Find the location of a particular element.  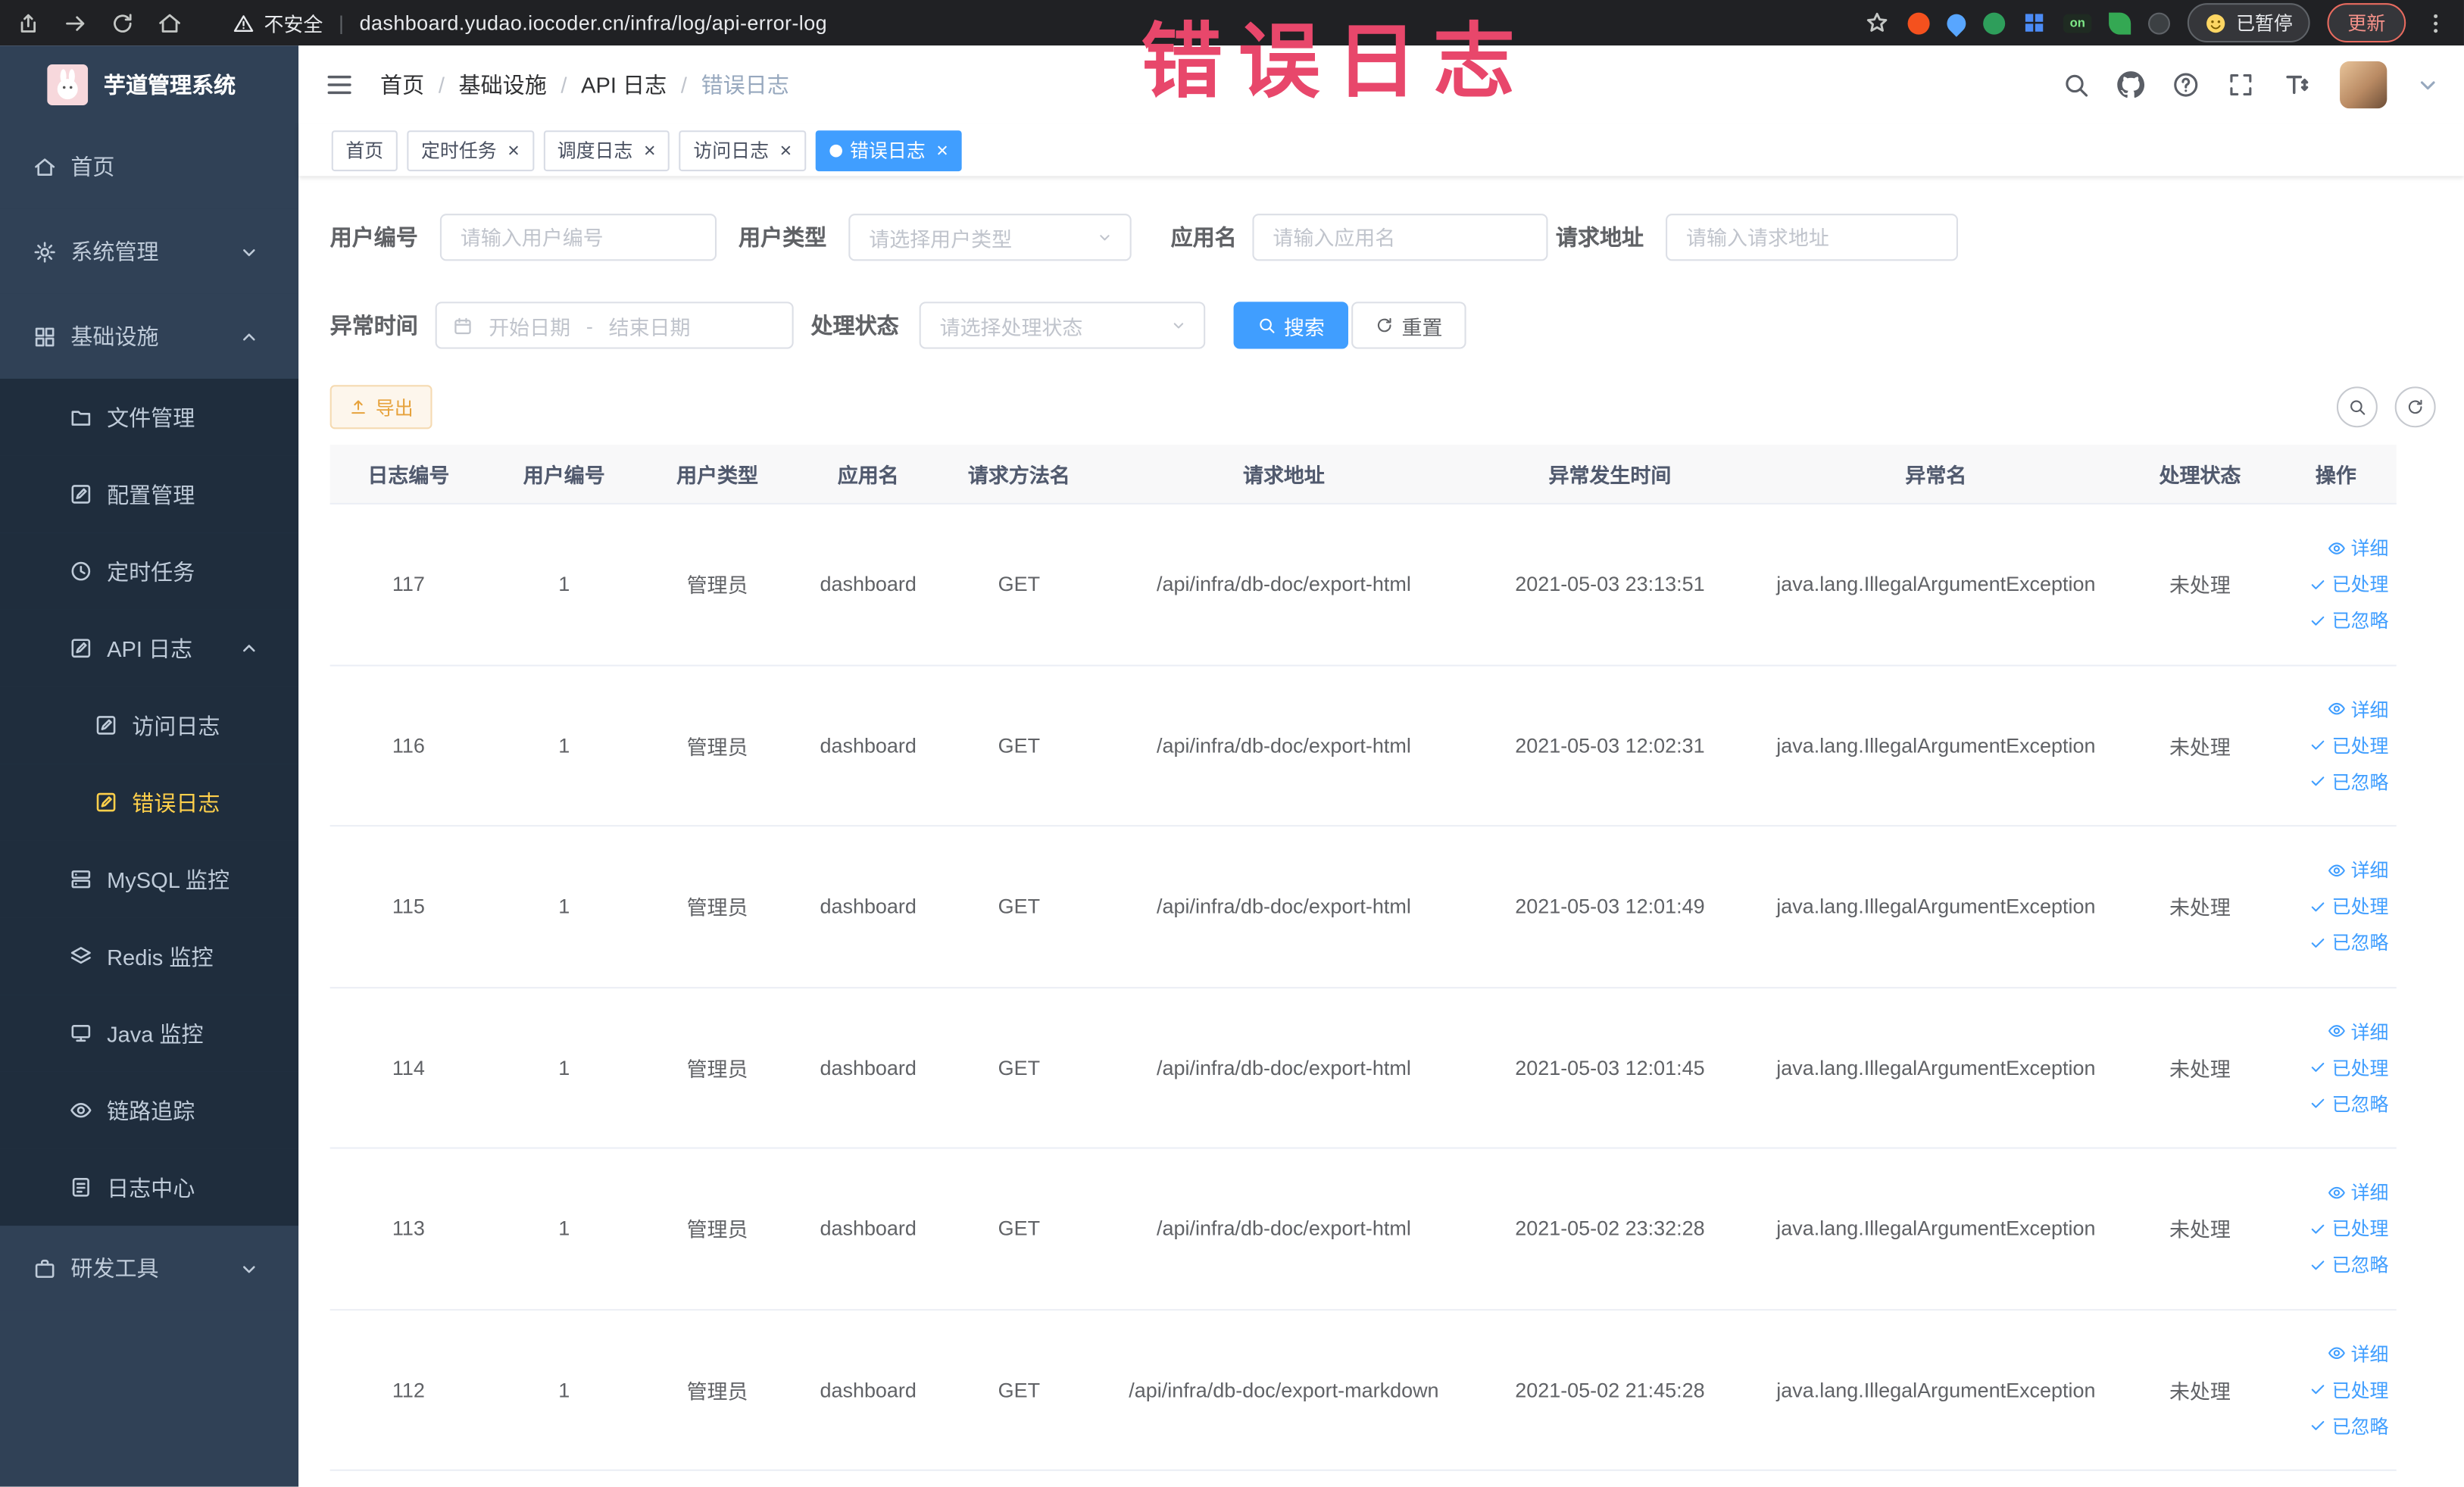

export-button: 导出 is located at coordinates (381, 407).